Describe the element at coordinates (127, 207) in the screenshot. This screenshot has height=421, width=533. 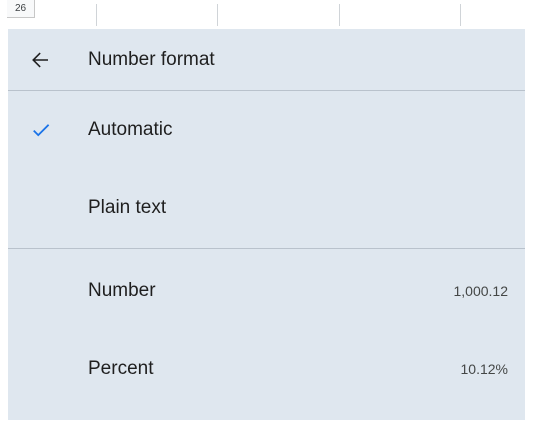
I see `menu-item-label: Plain text` at that location.